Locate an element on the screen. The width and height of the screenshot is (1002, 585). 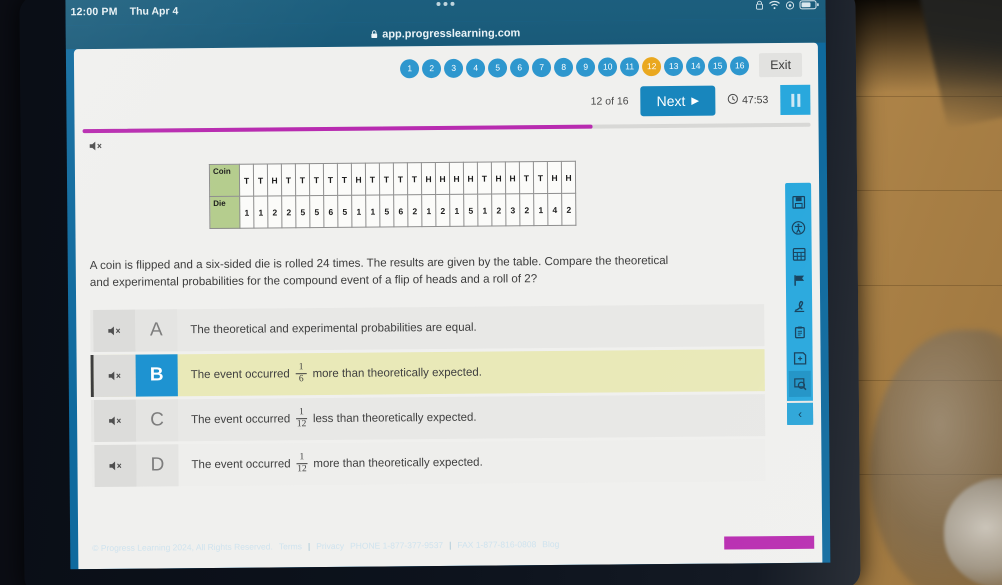
footer-blog-link: Blog is located at coordinates (550, 544).